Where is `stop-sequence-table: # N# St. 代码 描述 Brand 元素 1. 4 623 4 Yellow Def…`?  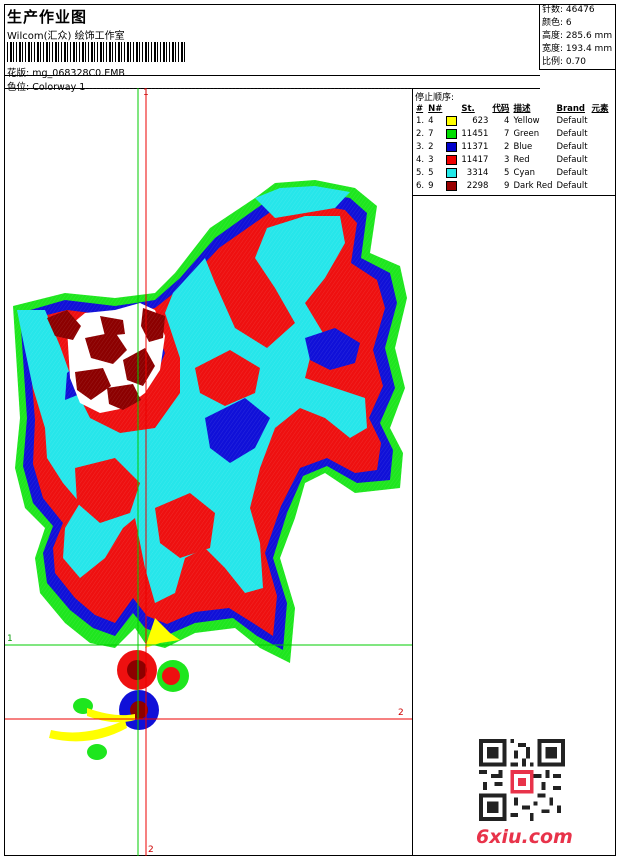 stop-sequence-table: # N# St. 代码 描述 Brand 元素 1. 4 623 4 Yellow Def… is located at coordinates (512, 148).